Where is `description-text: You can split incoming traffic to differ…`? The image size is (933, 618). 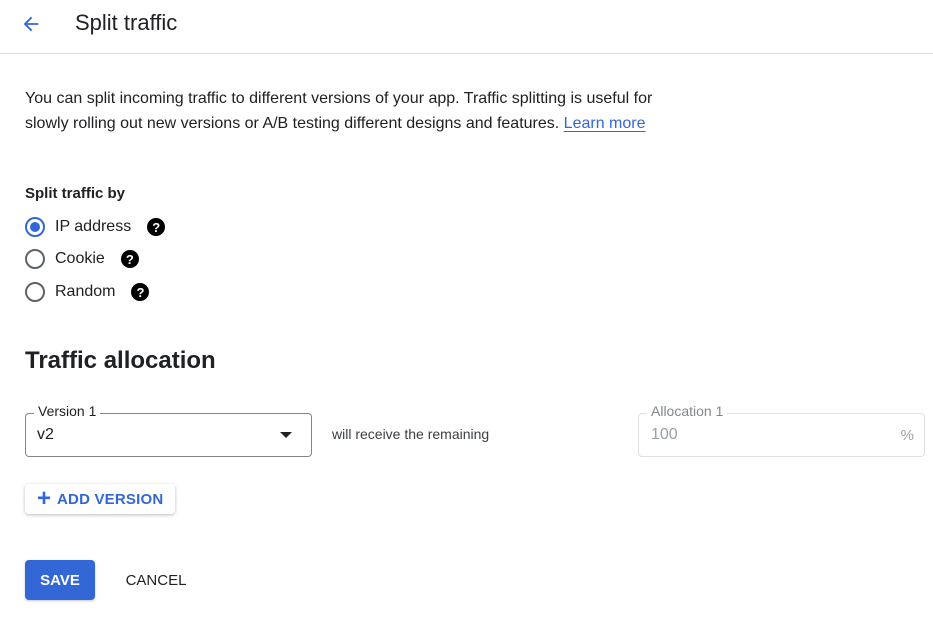
description-text: You can split incoming traffic to differ… is located at coordinates (339, 111).